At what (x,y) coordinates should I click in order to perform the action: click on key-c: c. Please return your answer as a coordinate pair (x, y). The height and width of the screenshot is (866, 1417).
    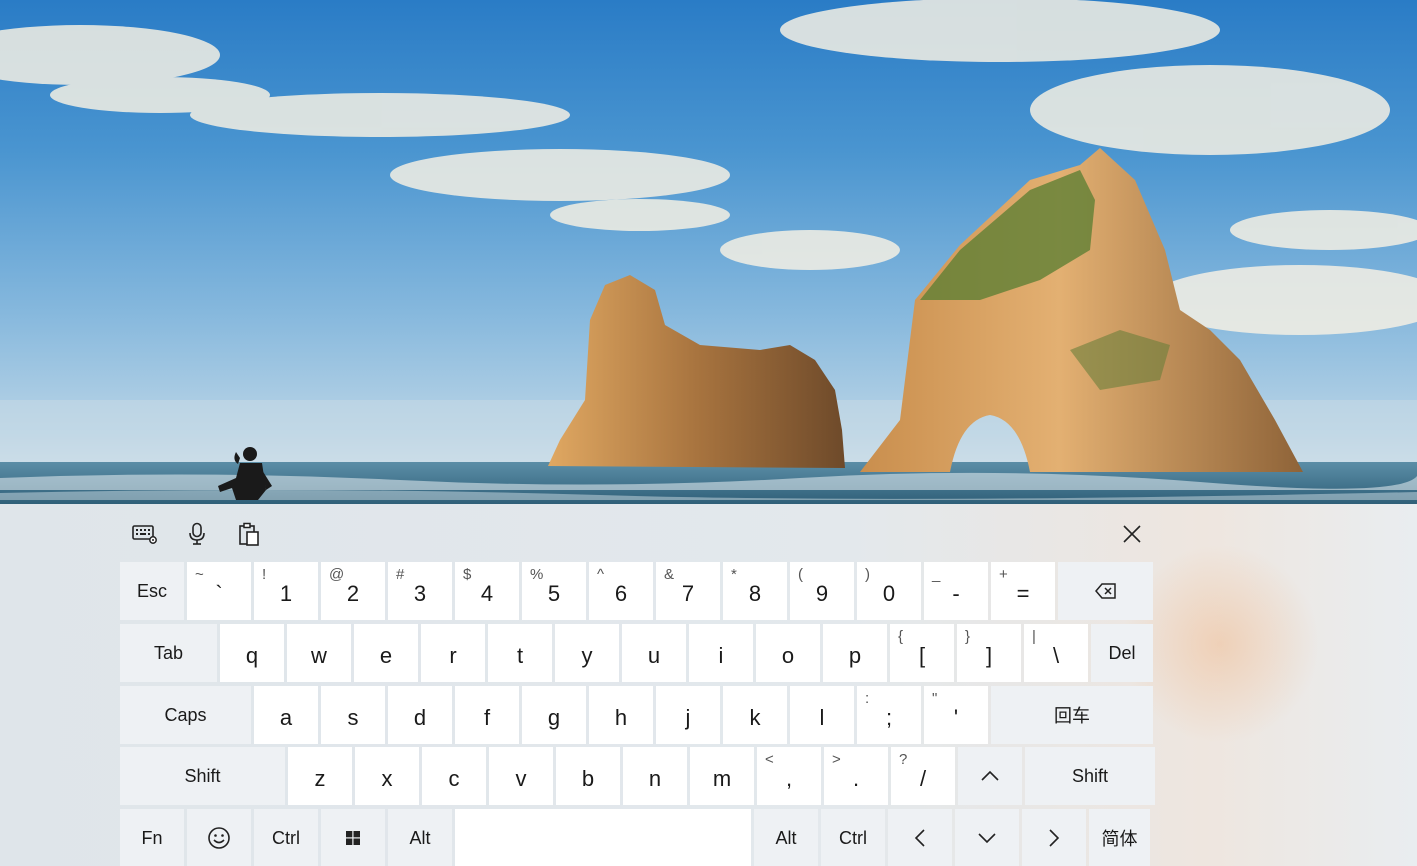
    Looking at the image, I should click on (454, 776).